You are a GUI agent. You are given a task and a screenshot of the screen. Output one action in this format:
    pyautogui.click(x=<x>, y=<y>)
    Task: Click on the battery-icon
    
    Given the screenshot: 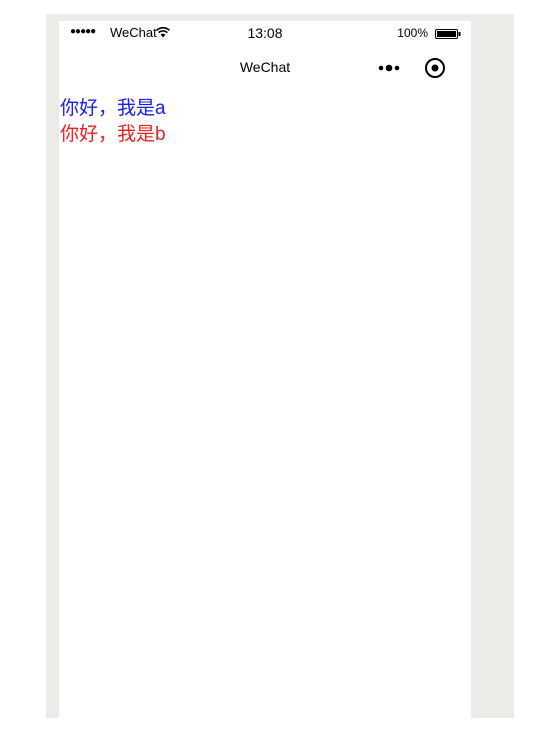 What is the action you would take?
    pyautogui.click(x=448, y=34)
    